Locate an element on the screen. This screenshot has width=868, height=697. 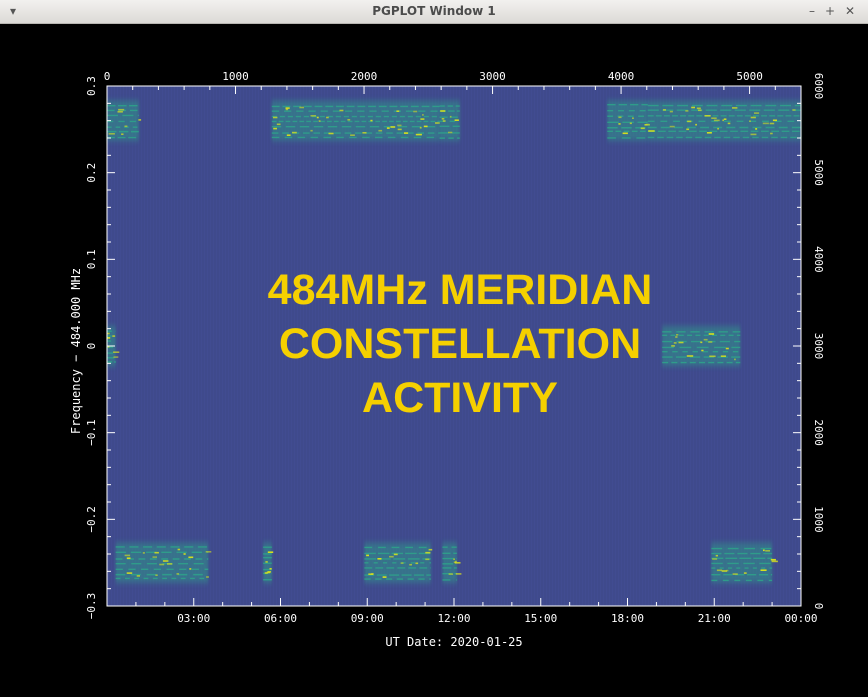
x-tick-label: 12:00 is located at coordinates (453, 618).